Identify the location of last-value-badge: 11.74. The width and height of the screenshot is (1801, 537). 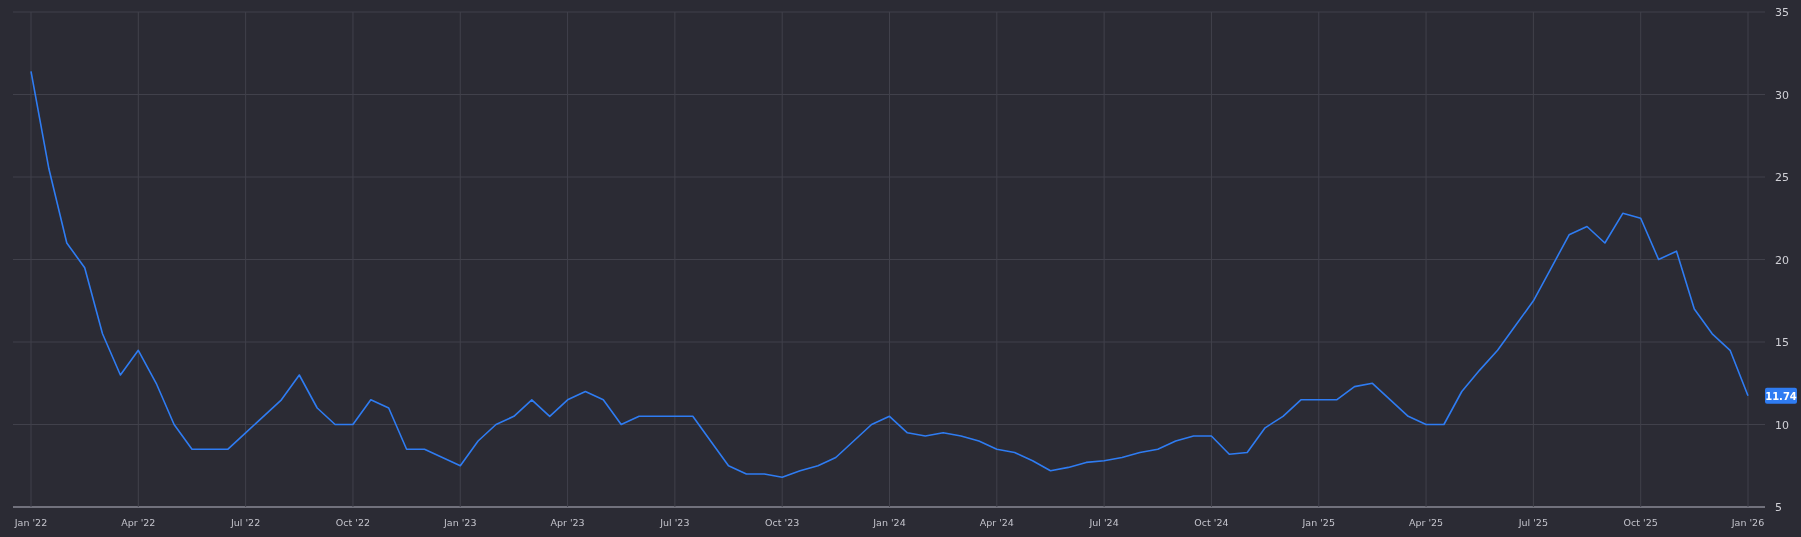
(1781, 395).